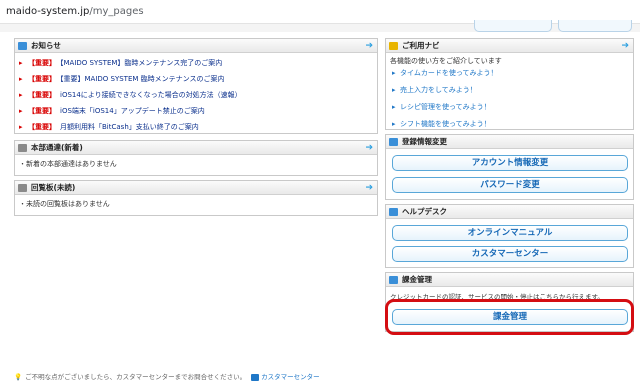 The height and width of the screenshot is (387, 640). Describe the element at coordinates (142, 79) in the screenshot. I see `notice-link: 【重要】MAIDO SYSTEM 臨時メンテナンスのご案内` at that location.